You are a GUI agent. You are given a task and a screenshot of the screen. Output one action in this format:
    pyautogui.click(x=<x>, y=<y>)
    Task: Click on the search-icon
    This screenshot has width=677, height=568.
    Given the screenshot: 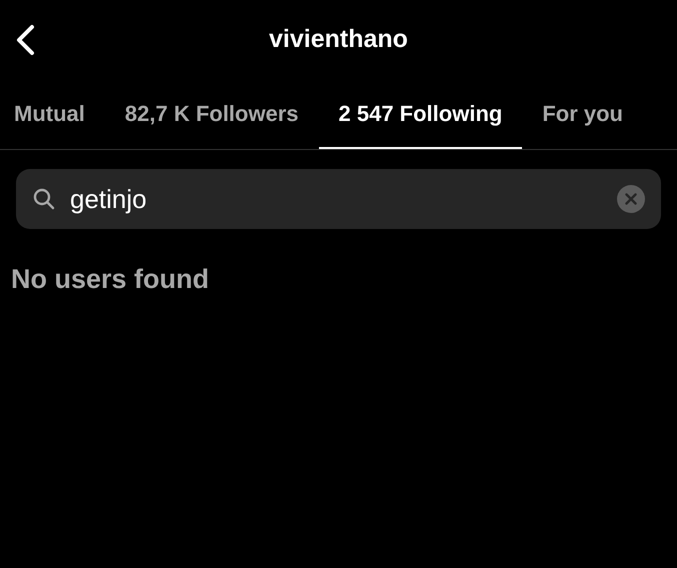 What is the action you would take?
    pyautogui.click(x=44, y=199)
    